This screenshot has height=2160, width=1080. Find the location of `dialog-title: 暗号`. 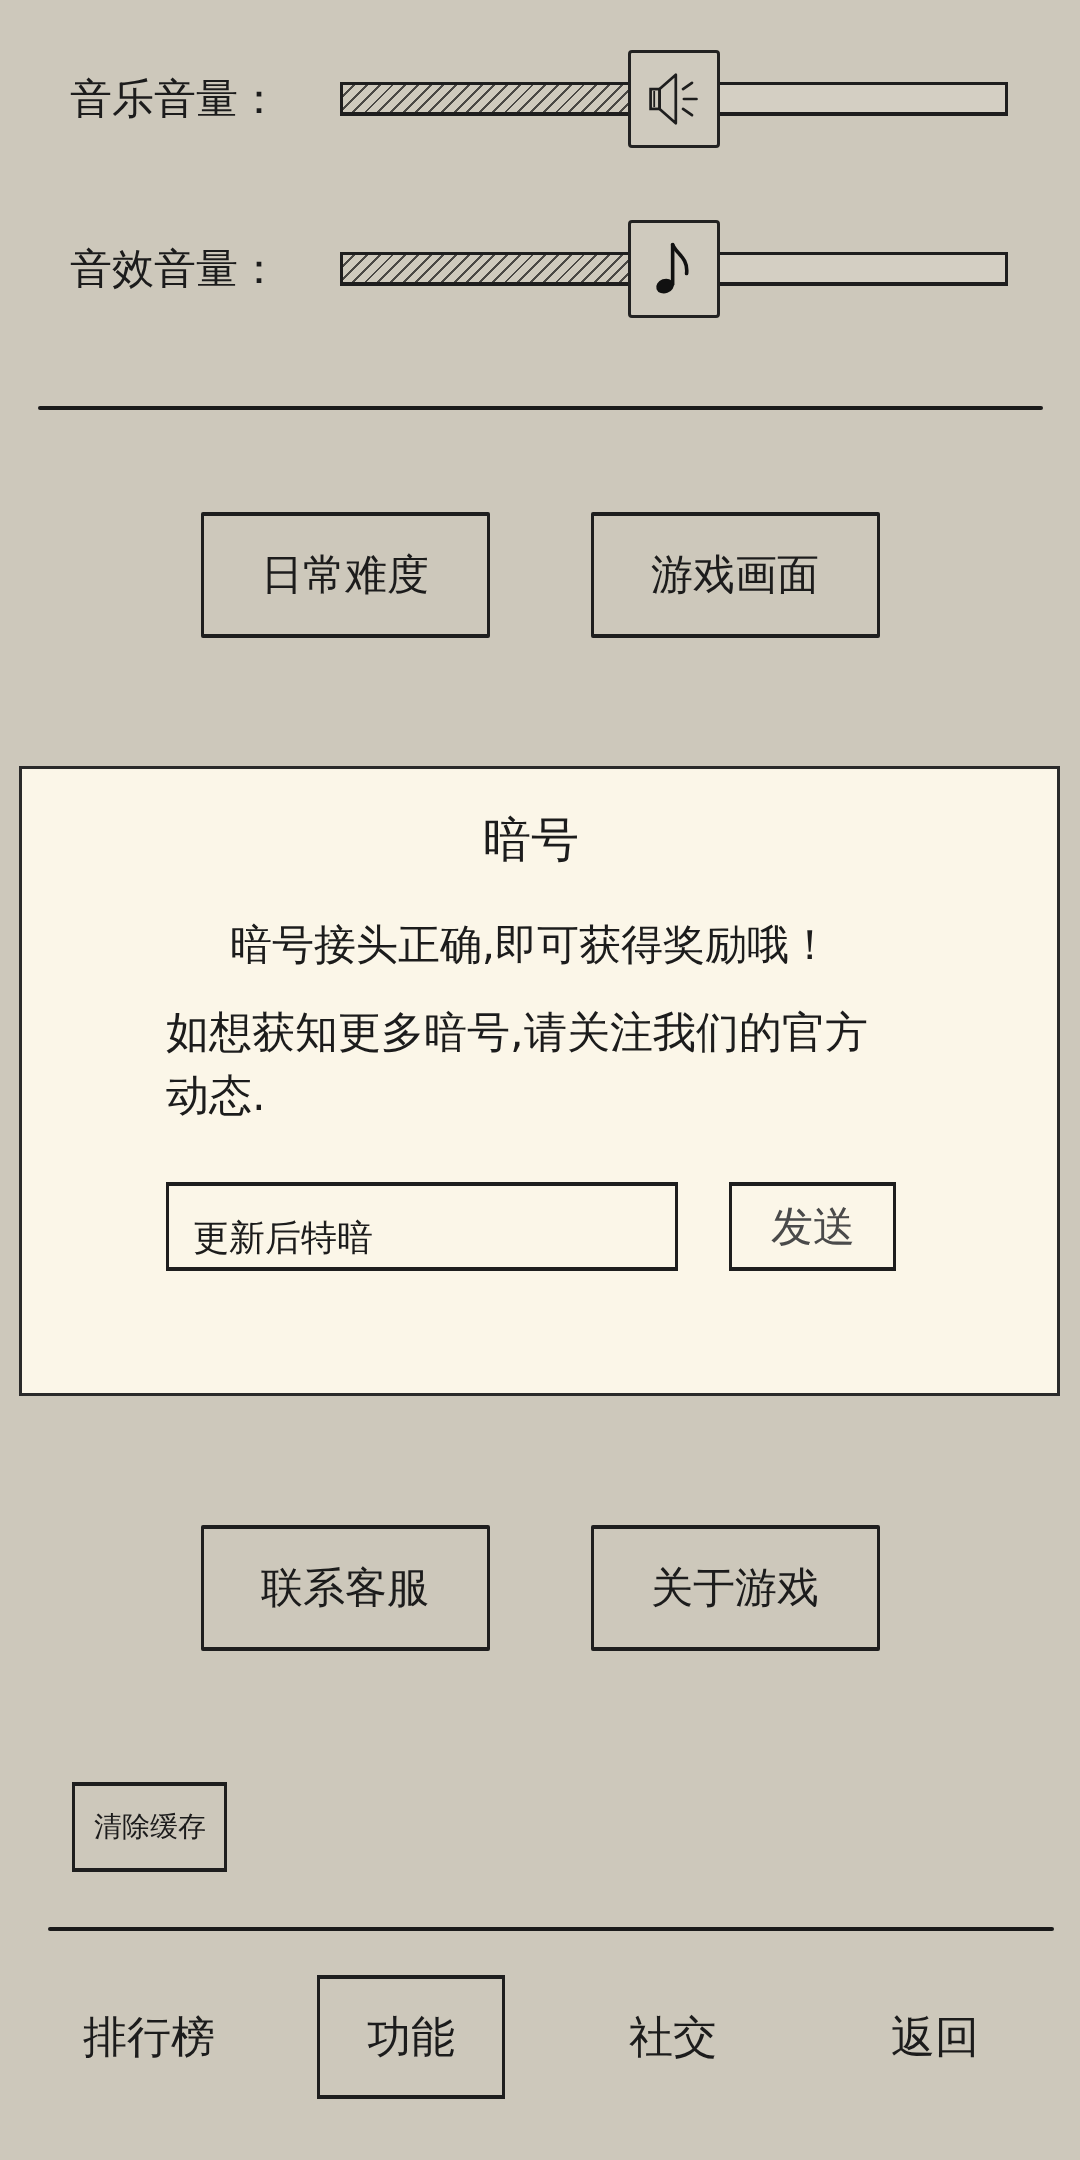

dialog-title: 暗号 is located at coordinates (530, 839).